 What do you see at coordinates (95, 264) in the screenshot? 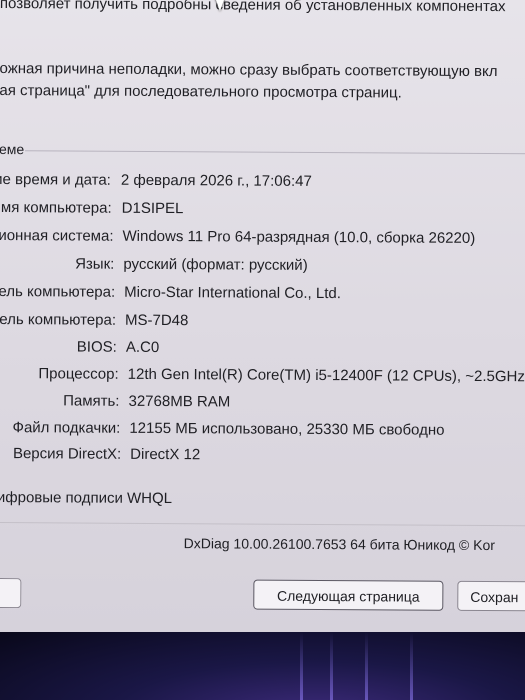
I see `info-label: Язык:` at bounding box center [95, 264].